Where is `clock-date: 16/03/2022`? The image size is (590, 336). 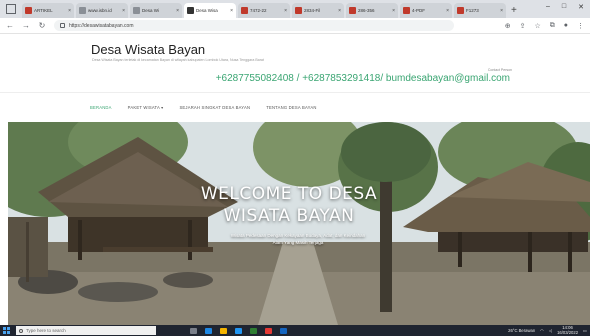
clock-date: 16/03/2022 is located at coordinates (568, 332).